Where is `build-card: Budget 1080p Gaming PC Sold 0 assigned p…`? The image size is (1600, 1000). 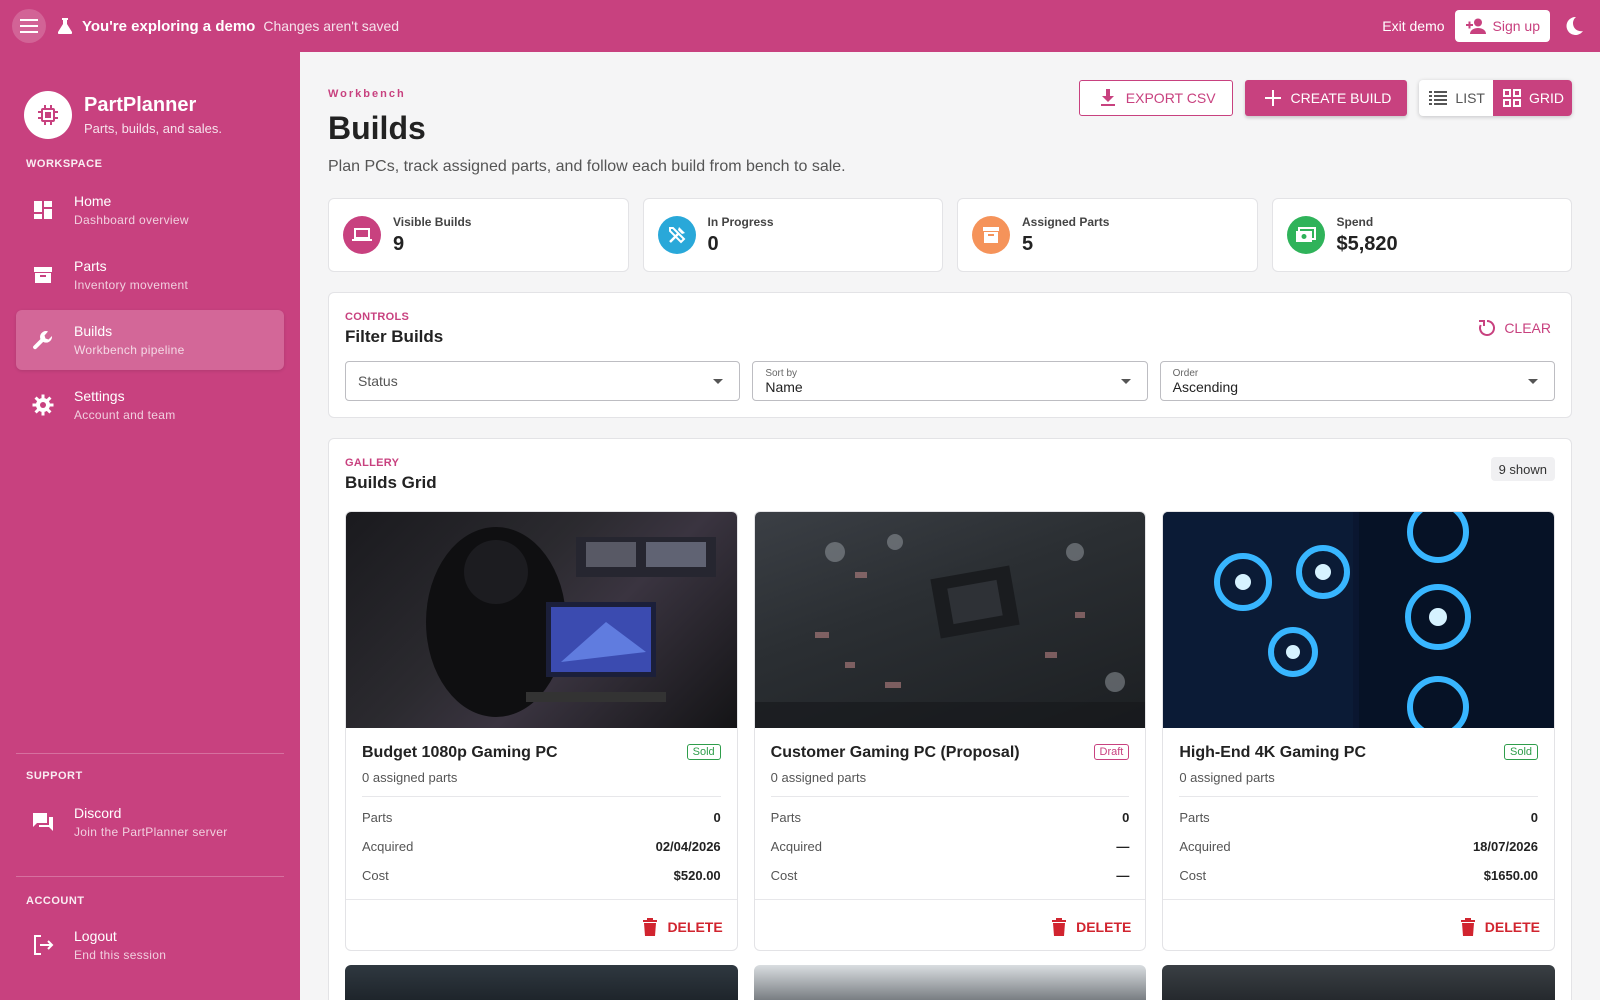
build-card: Budget 1080p Gaming PC Sold 0 assigned p… is located at coordinates (541, 731).